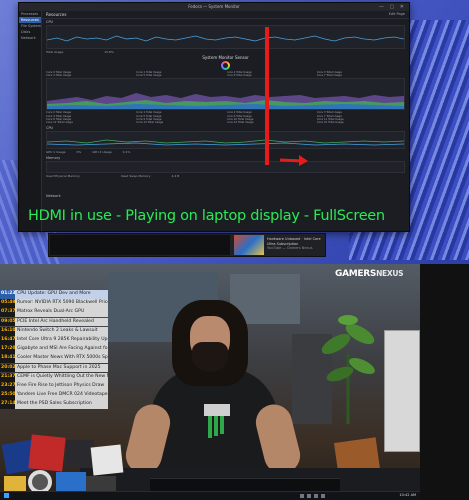  What do you see at coordinates (8, 294) in the screenshot?
I see `chapter-timestamp: 01:23` at bounding box center [8, 294].